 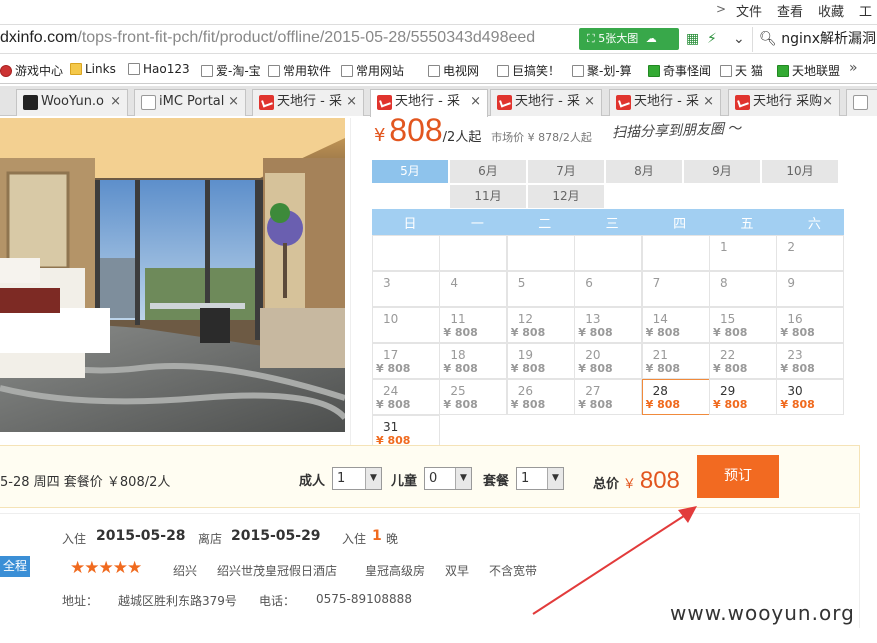 What do you see at coordinates (372, 70) in the screenshot?
I see `bookmark-item: 常用网站` at bounding box center [372, 70].